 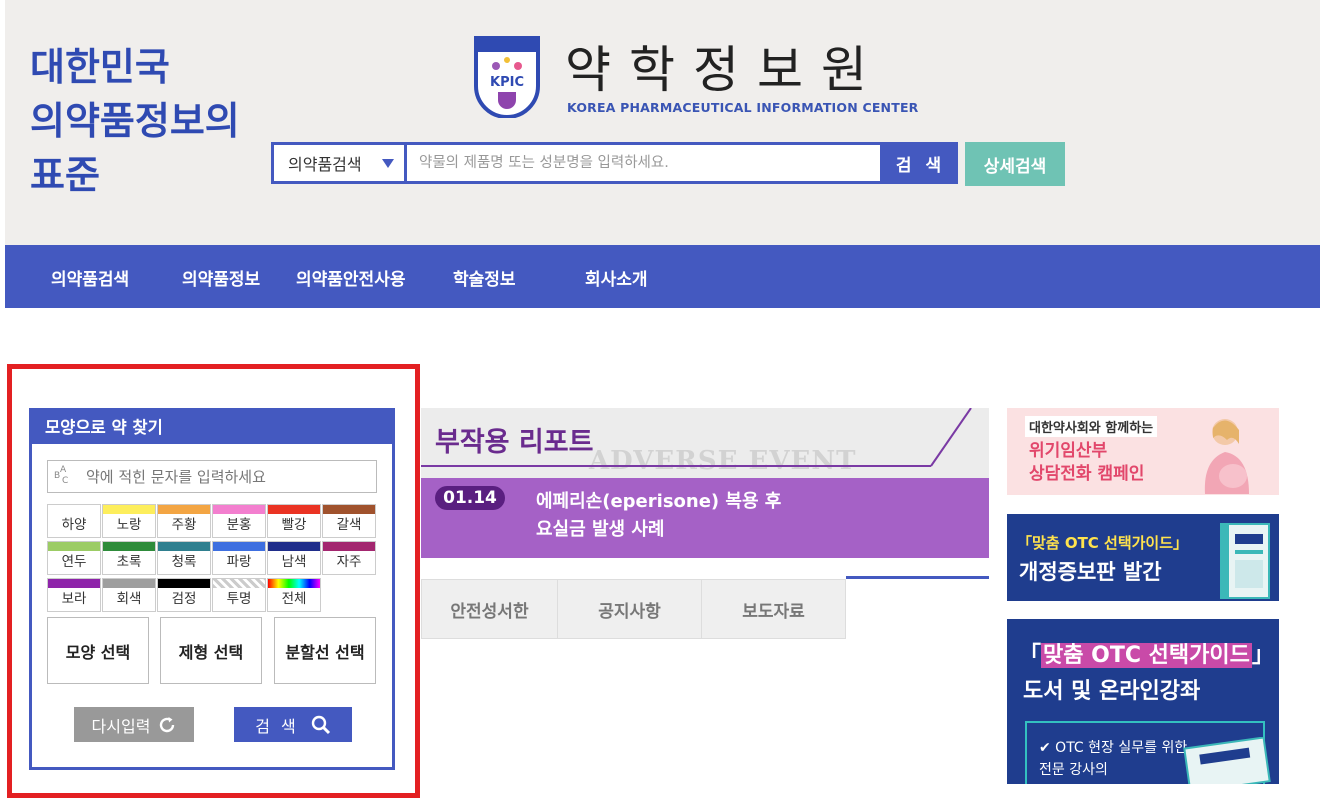 What do you see at coordinates (277, 726) in the screenshot?
I see `shape-search-label: 검 색` at bounding box center [277, 726].